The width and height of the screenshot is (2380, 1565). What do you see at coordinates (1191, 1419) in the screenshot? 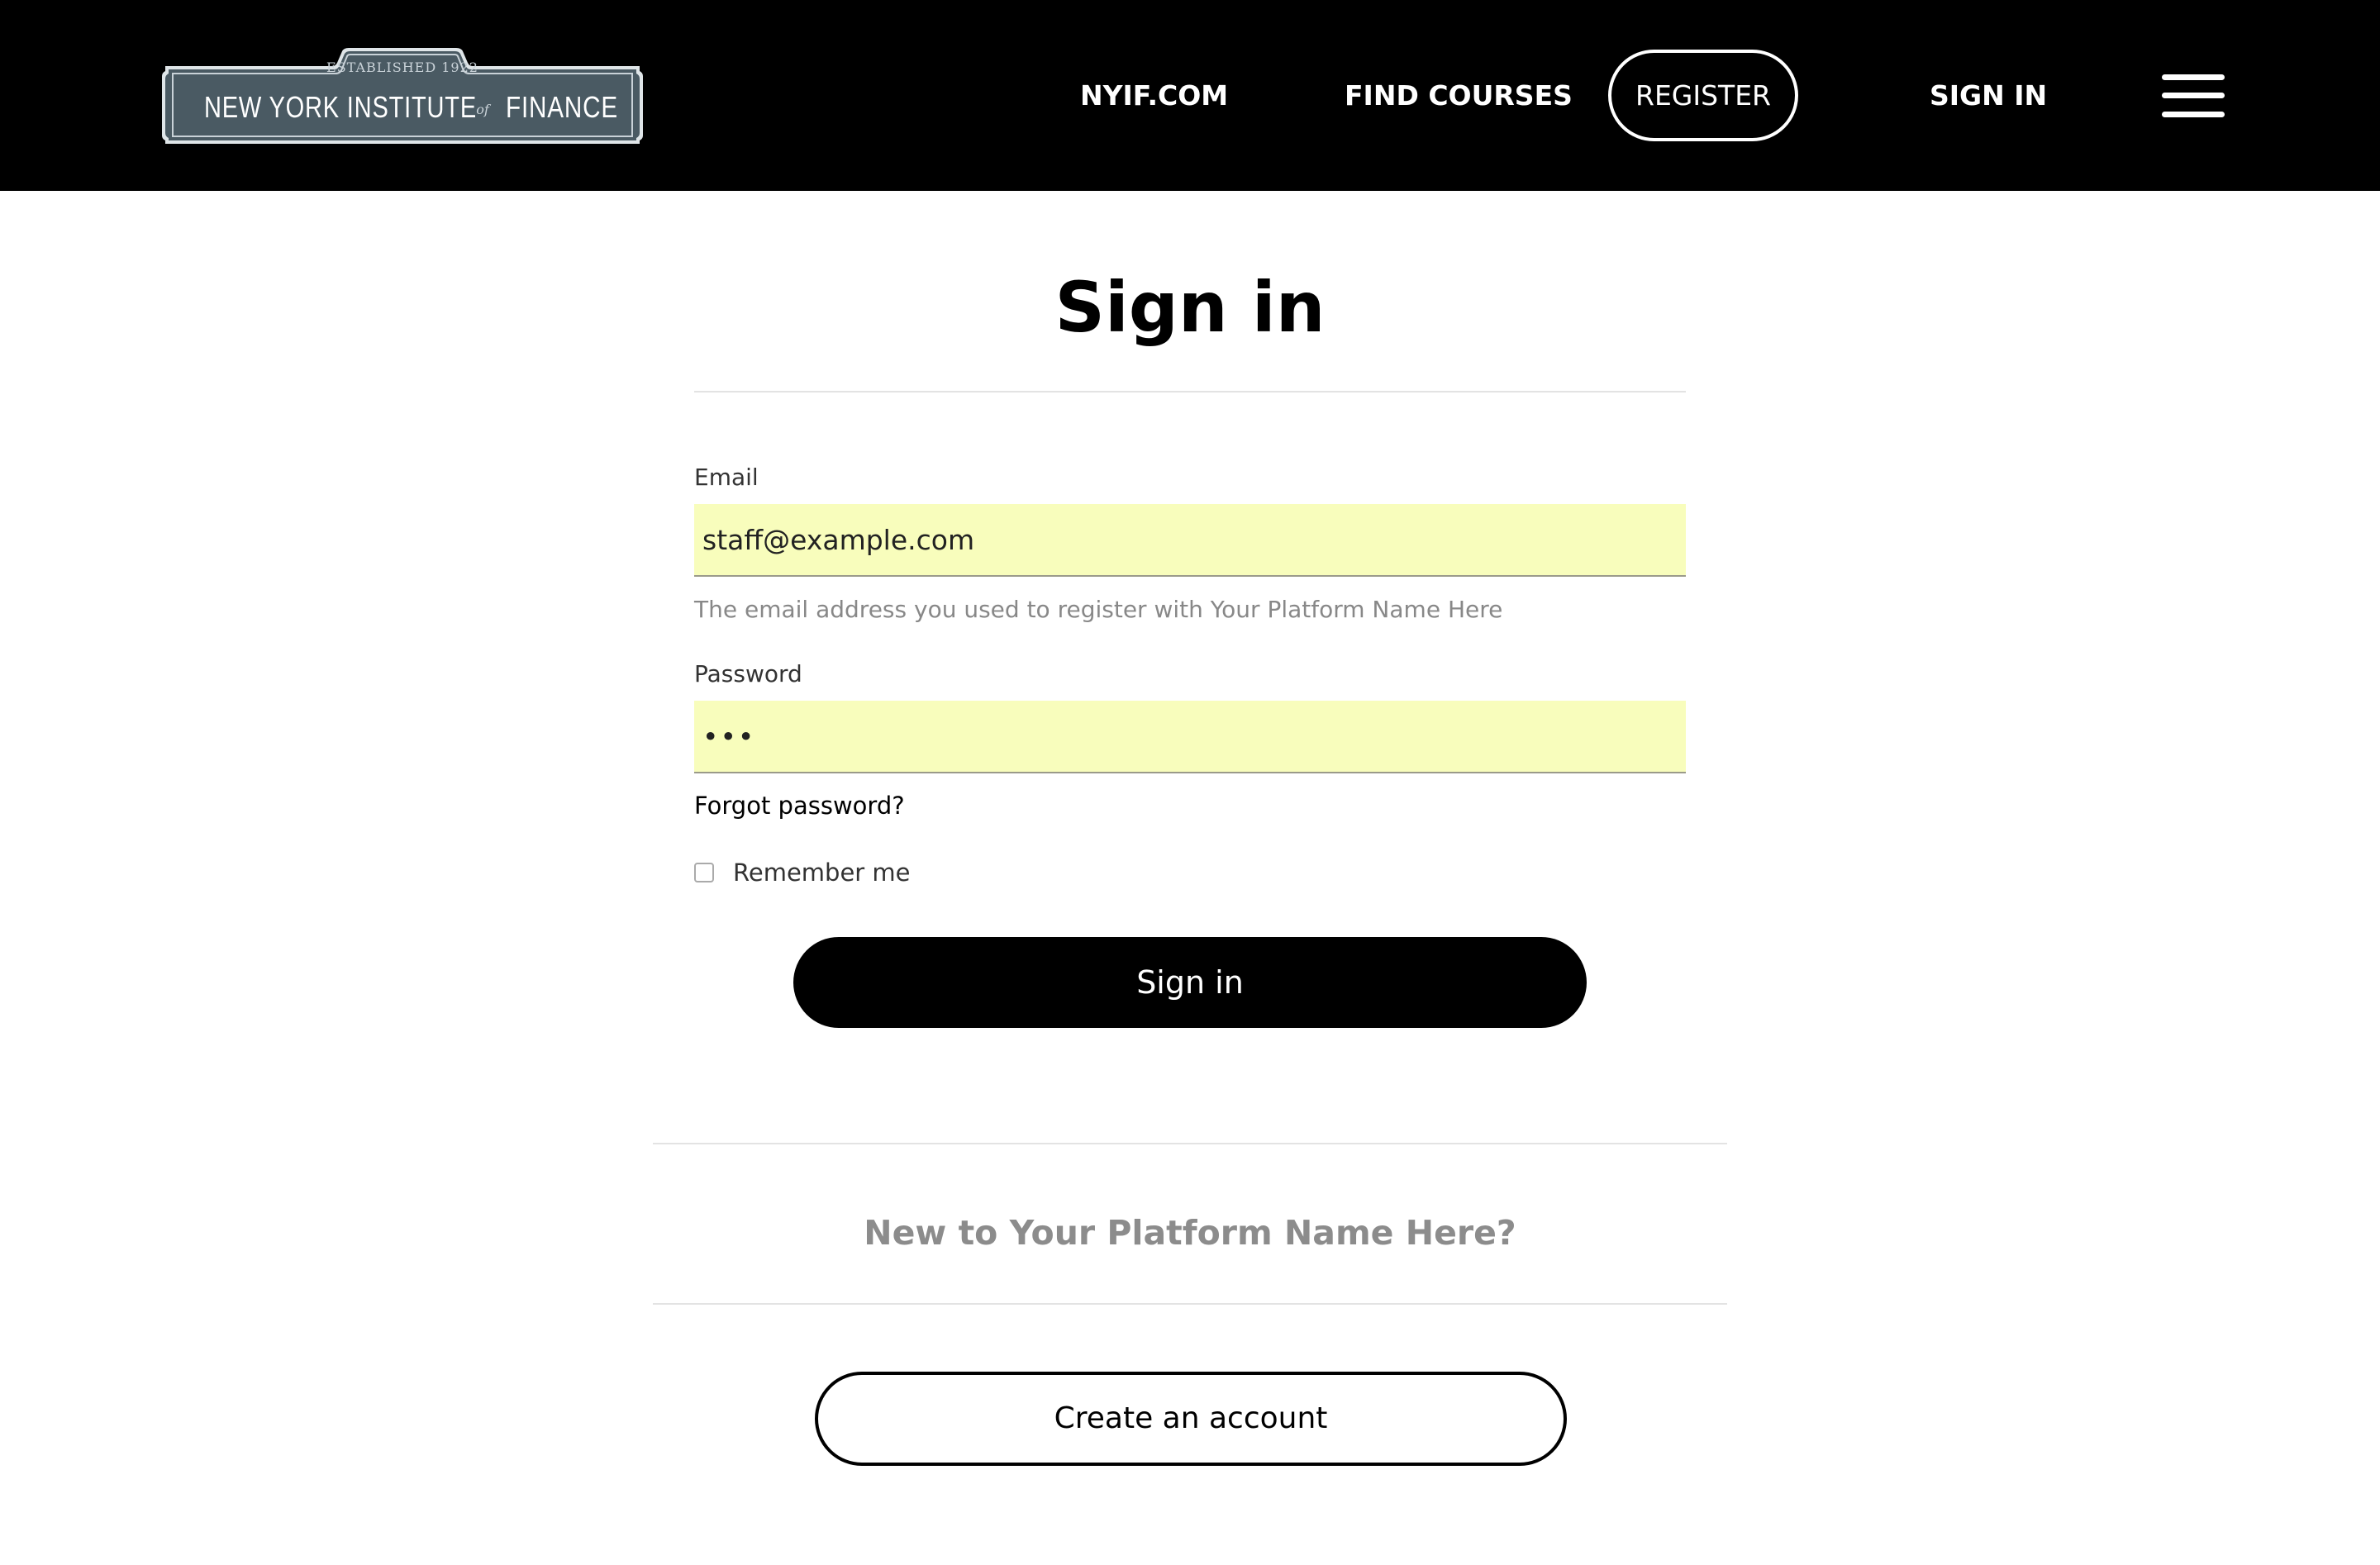
I see `create-account-button: Create an account` at bounding box center [1191, 1419].